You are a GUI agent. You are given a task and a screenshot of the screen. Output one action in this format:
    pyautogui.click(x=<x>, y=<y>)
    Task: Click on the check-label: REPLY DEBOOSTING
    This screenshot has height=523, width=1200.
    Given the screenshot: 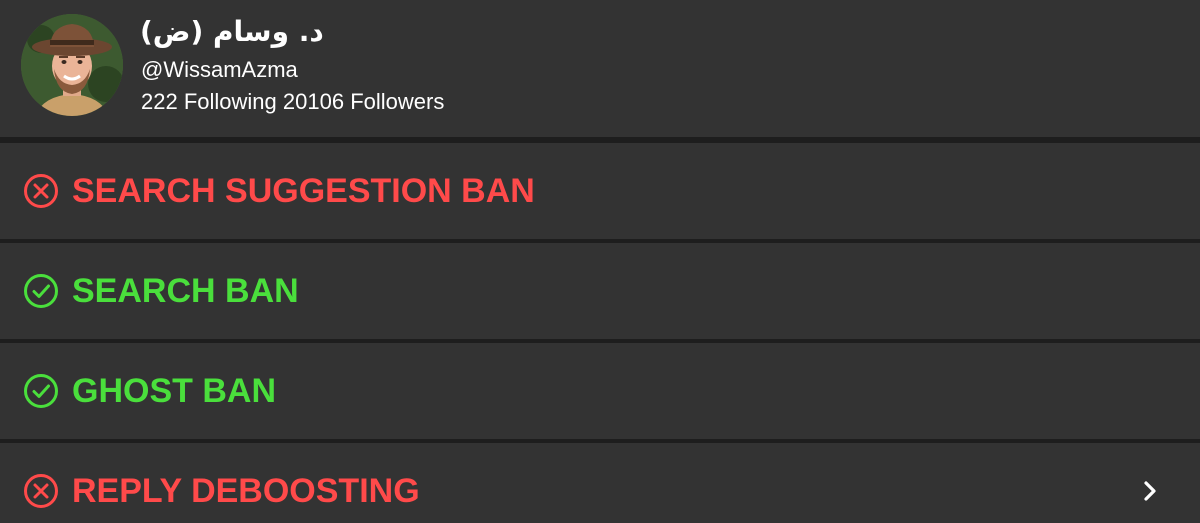 What is the action you would take?
    pyautogui.click(x=246, y=491)
    